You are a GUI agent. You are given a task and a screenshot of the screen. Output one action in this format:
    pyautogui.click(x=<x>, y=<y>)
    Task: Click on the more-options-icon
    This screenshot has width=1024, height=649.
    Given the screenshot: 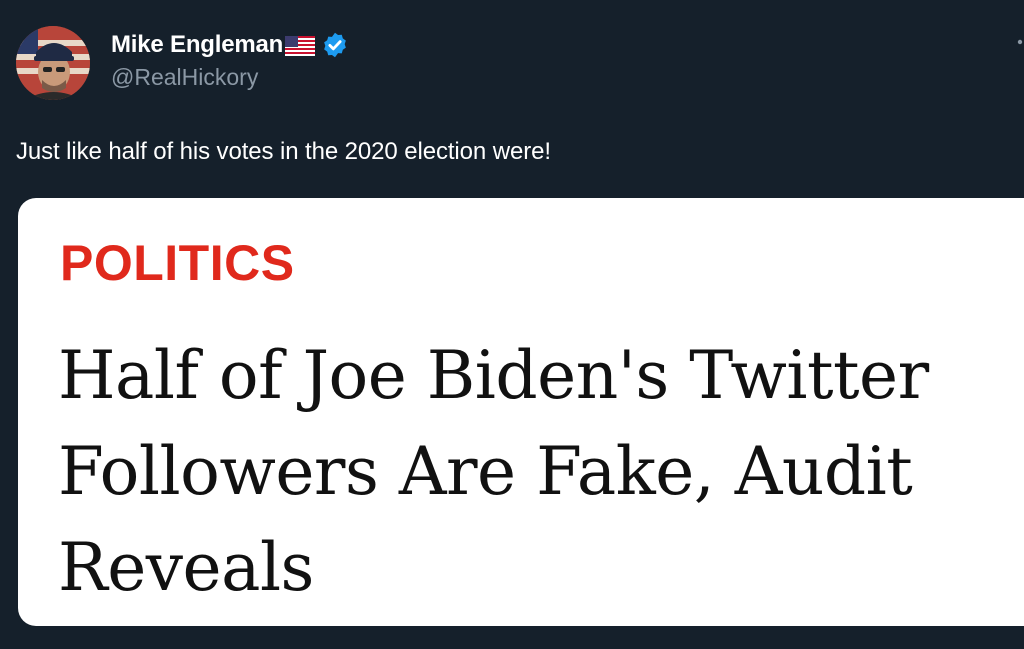 What is the action you would take?
    pyautogui.click(x=1020, y=48)
    